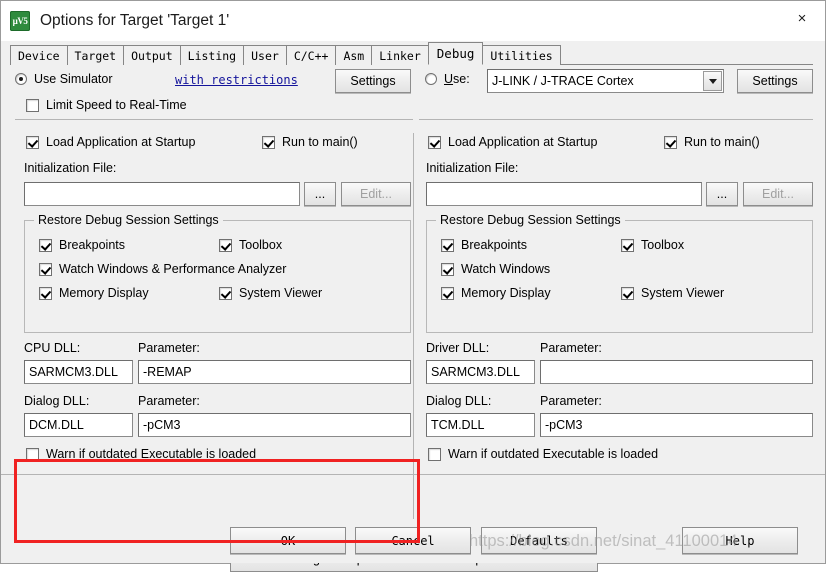 The width and height of the screenshot is (826, 572). Describe the element at coordinates (39, 55) in the screenshot. I see `tab-device: Device` at that location.